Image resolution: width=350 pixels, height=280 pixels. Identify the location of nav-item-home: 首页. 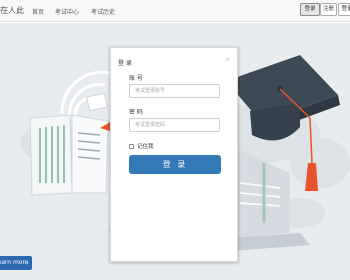
(38, 11).